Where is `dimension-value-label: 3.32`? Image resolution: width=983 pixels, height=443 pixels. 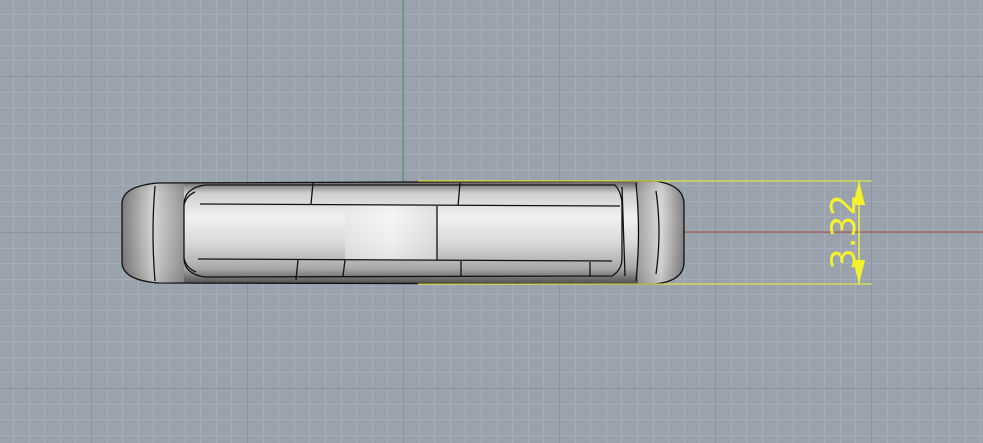 dimension-value-label: 3.32 is located at coordinates (844, 232).